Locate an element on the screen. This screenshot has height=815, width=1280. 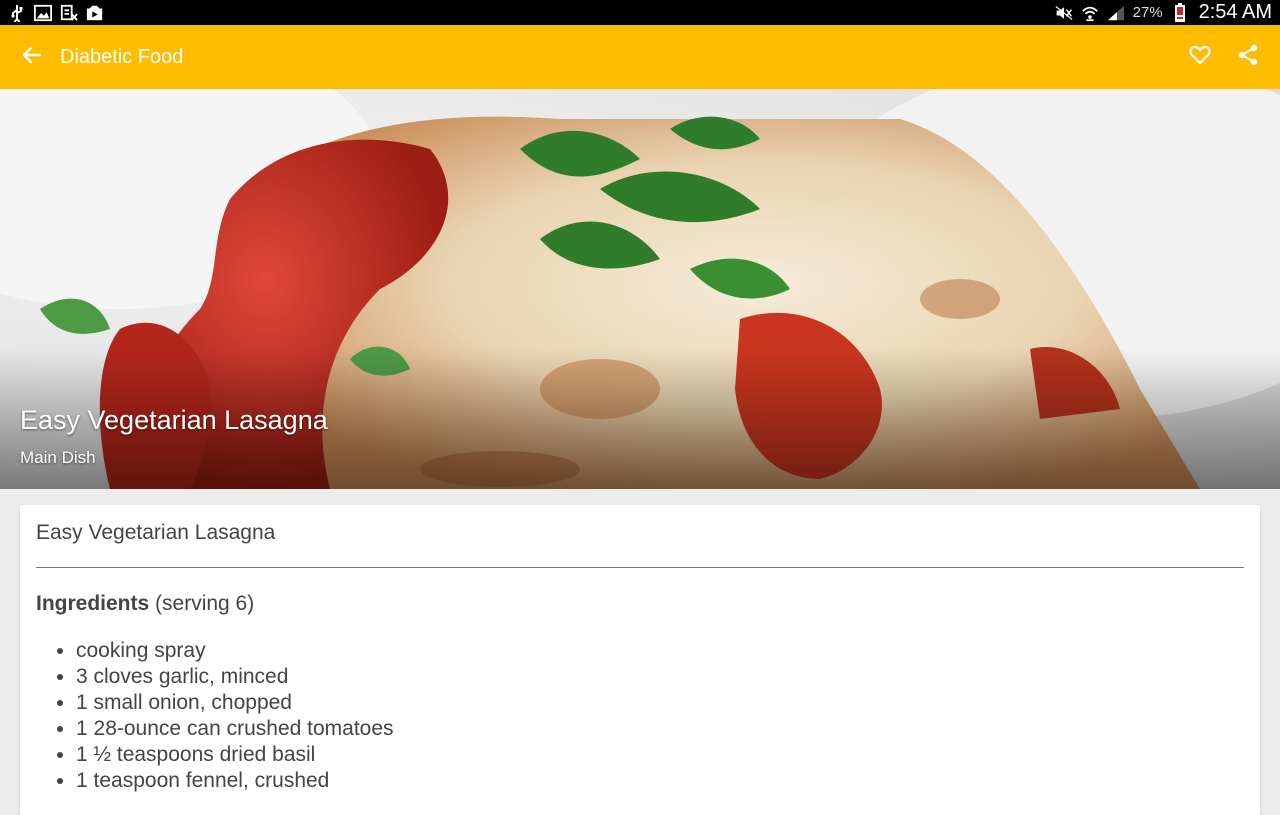
heart-outline-icon is located at coordinates (1200, 57).